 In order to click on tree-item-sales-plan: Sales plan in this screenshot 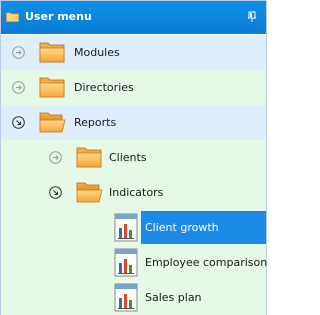, I will do `click(133, 297)`.